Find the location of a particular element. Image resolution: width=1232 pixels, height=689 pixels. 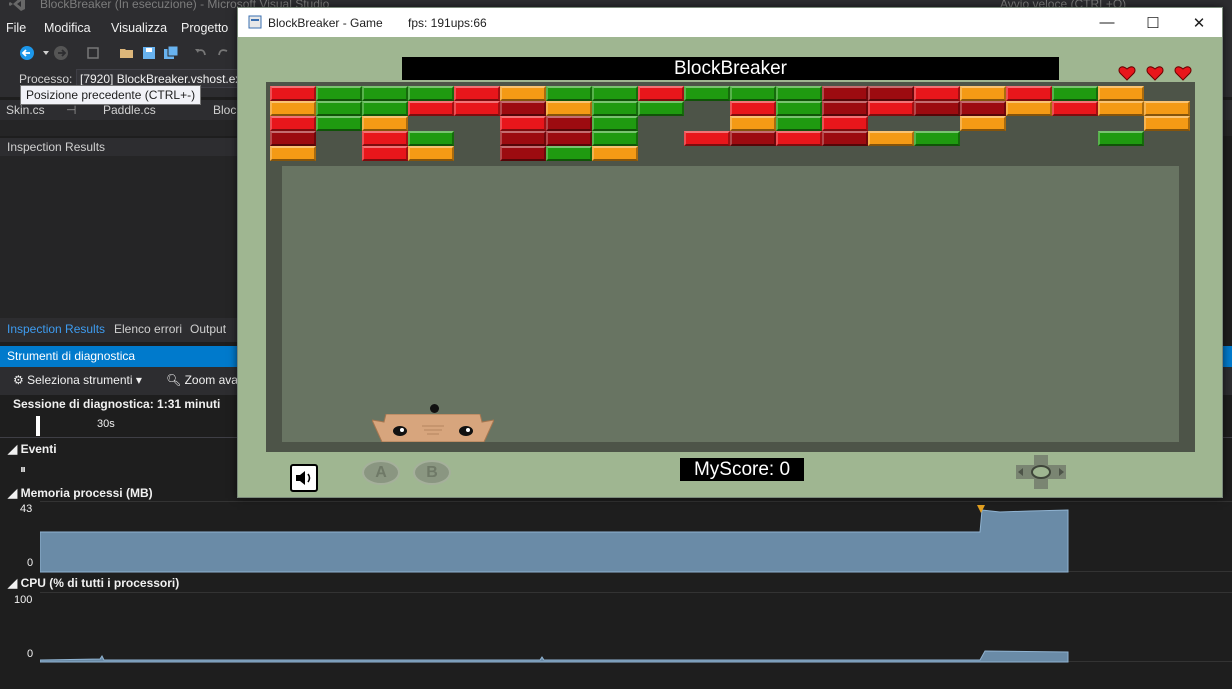

menu-progetto: Progetto is located at coordinates (204, 28).